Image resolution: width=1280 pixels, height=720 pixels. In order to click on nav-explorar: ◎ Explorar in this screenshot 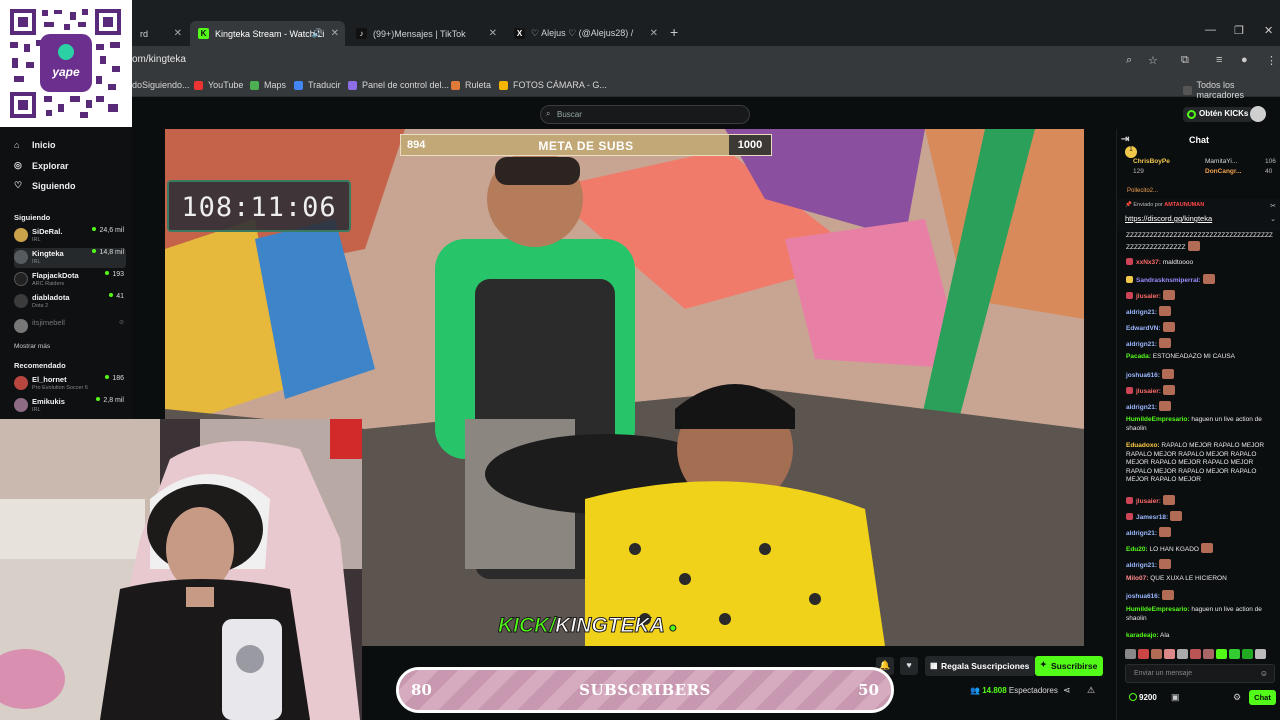, I will do `click(41, 165)`.